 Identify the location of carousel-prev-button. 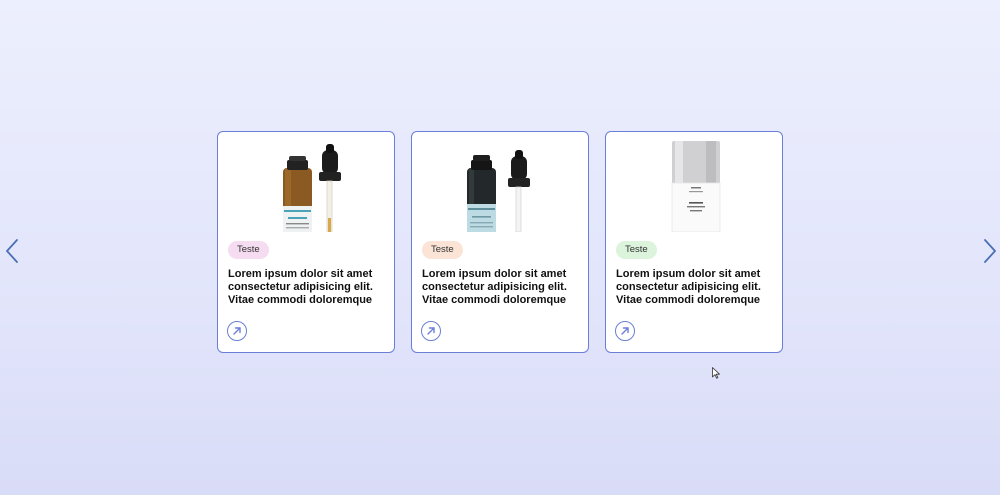
(12, 251).